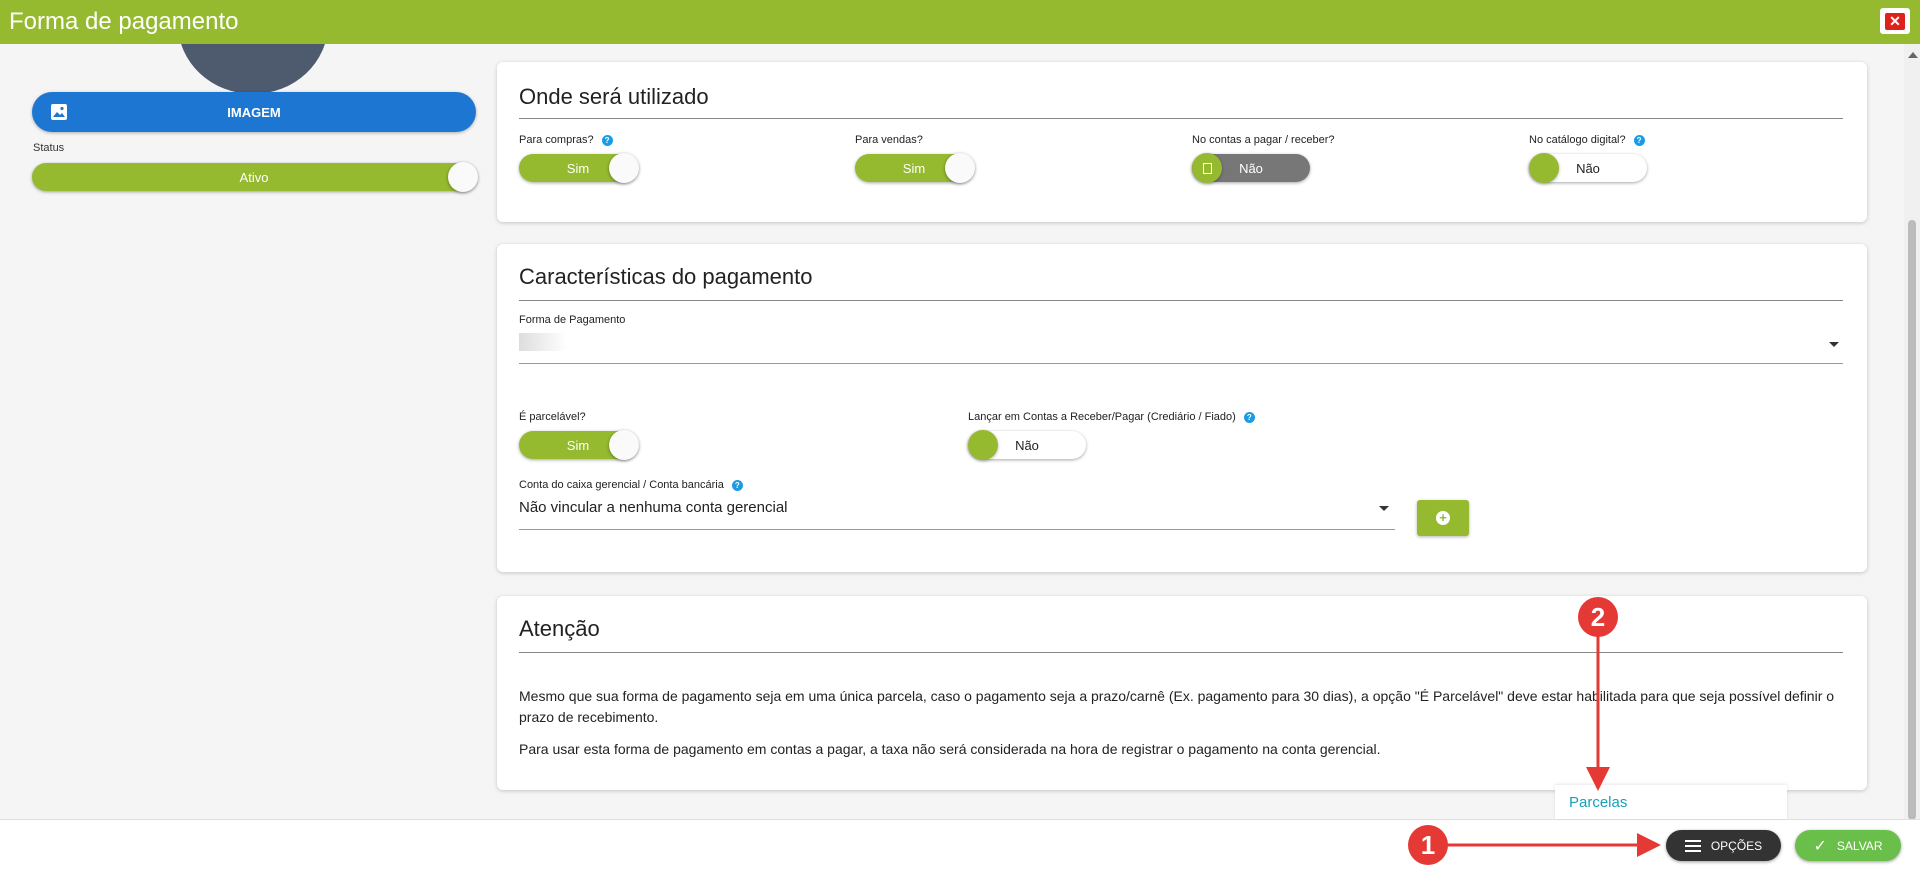 The width and height of the screenshot is (1920, 870). I want to click on usage-title: Onde será utilizado, so click(614, 96).